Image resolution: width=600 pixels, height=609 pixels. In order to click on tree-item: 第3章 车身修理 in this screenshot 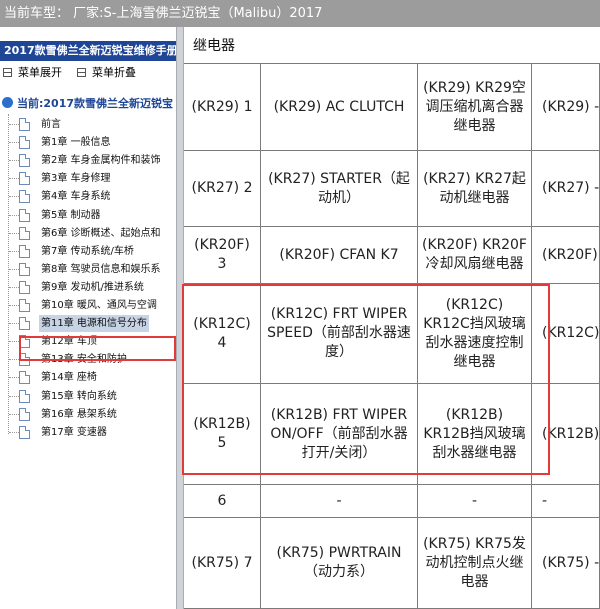, I will do `click(88, 178)`.